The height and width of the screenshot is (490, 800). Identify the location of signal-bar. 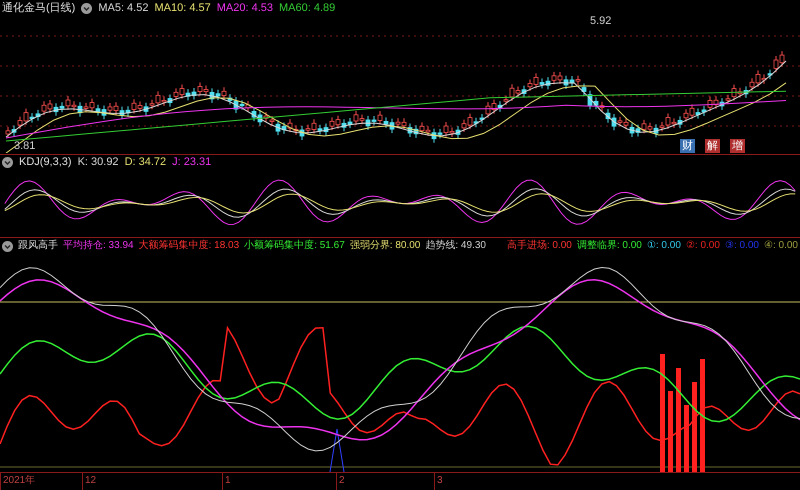
(686, 438).